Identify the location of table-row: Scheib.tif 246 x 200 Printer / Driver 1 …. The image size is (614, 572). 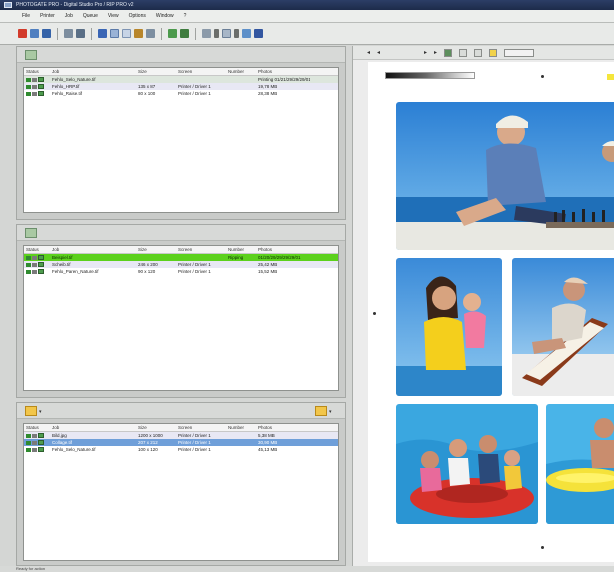
(181, 264).